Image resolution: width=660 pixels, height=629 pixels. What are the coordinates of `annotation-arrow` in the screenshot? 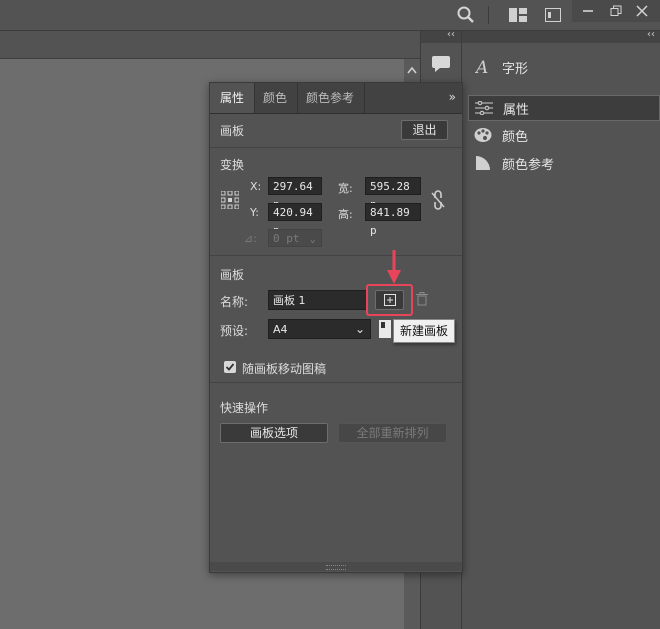 It's located at (394, 269).